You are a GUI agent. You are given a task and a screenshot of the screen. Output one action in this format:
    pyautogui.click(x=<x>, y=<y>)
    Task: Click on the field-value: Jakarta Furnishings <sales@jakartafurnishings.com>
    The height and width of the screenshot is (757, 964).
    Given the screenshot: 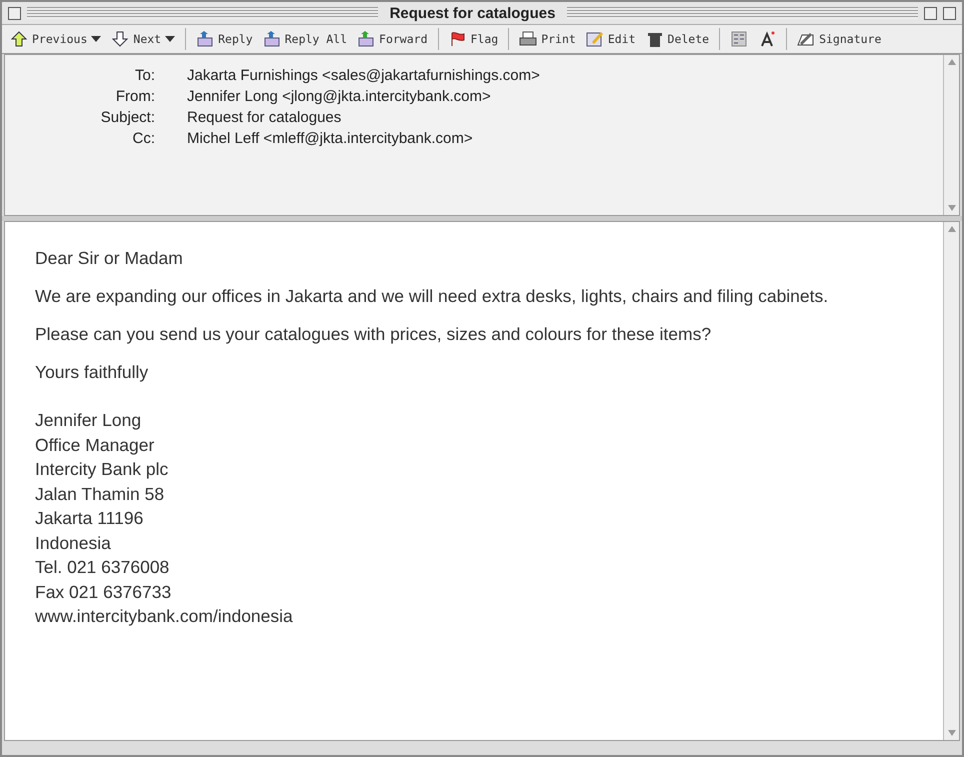 What is the action you would take?
    pyautogui.click(x=363, y=76)
    